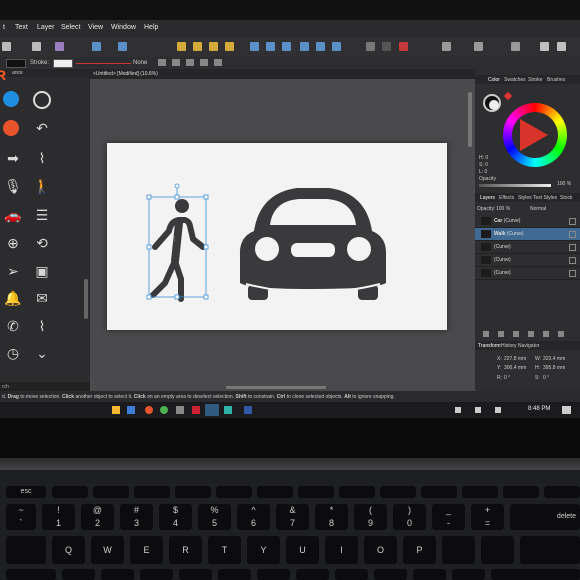  I want to click on tab-layers: Layers, so click(487, 198).